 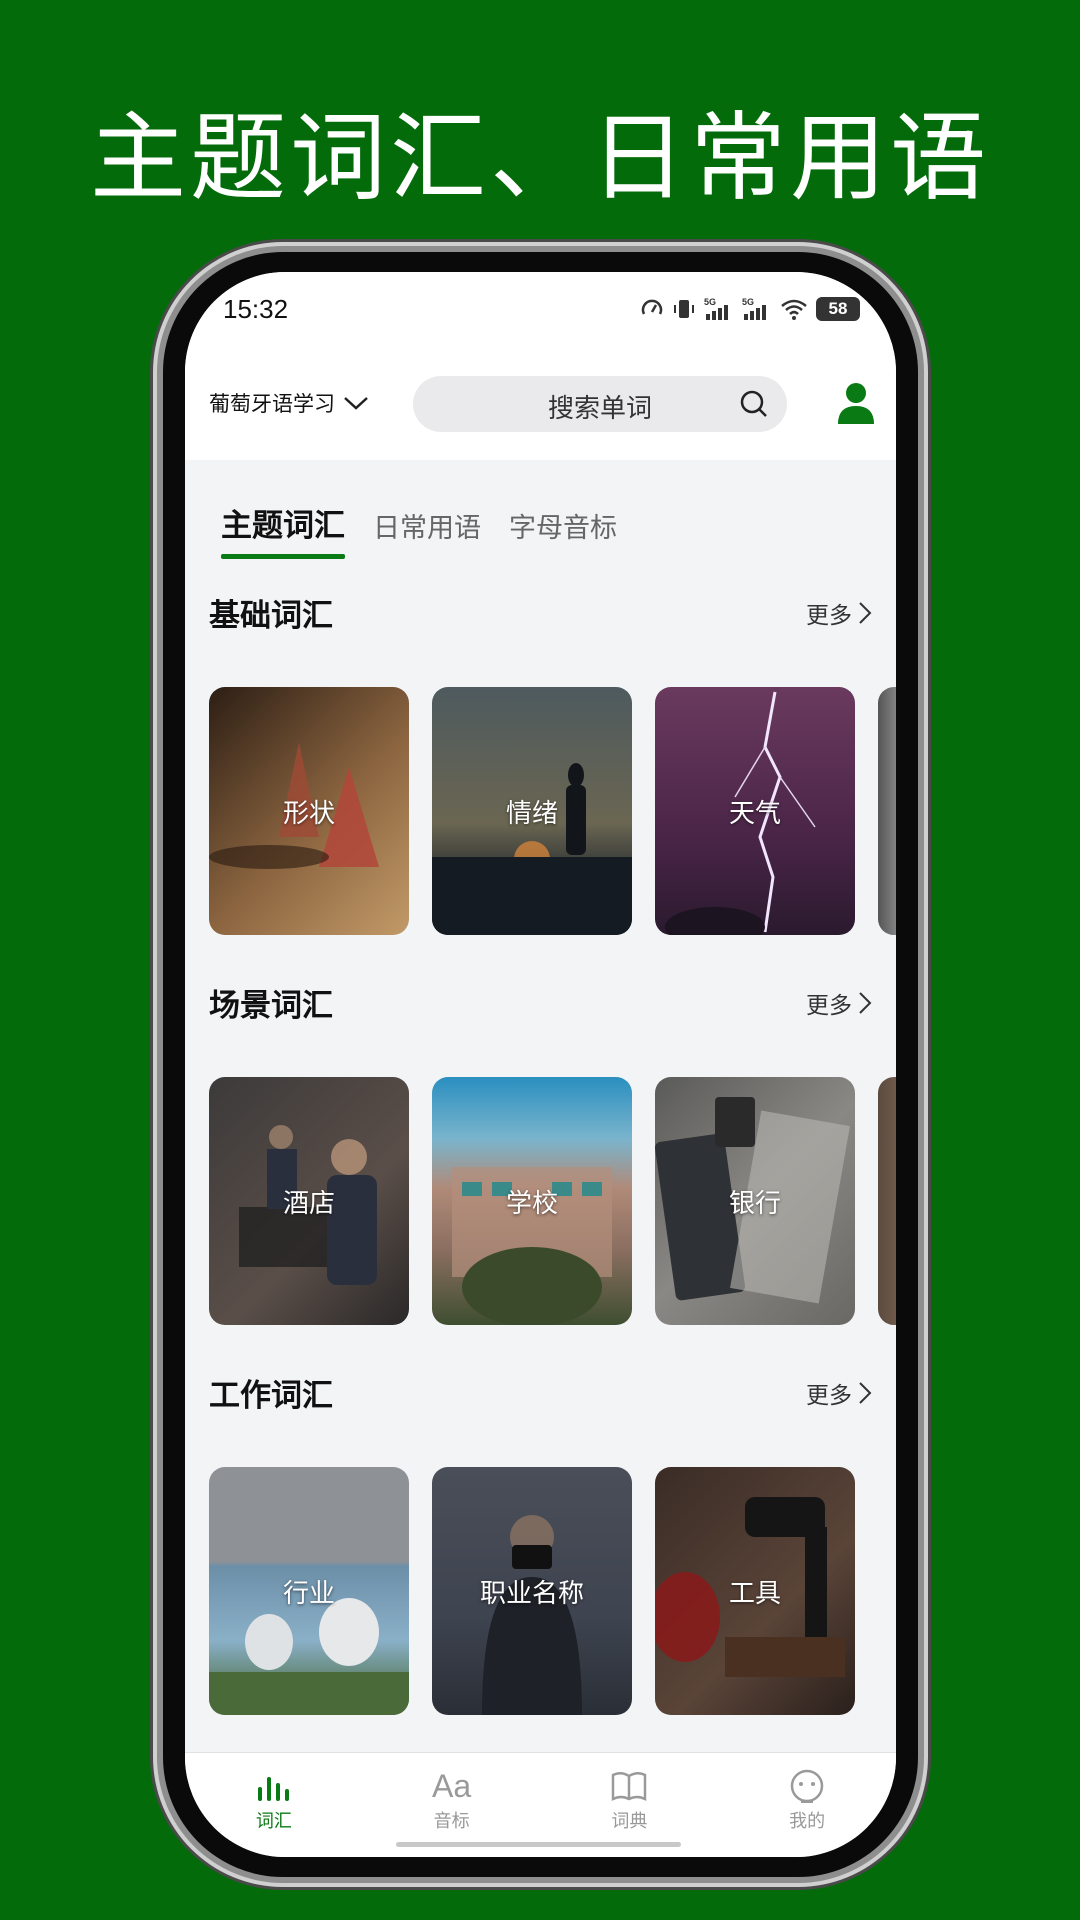 What do you see at coordinates (563, 532) in the screenshot?
I see `tab-alphabet-phonetics: 字母音标` at bounding box center [563, 532].